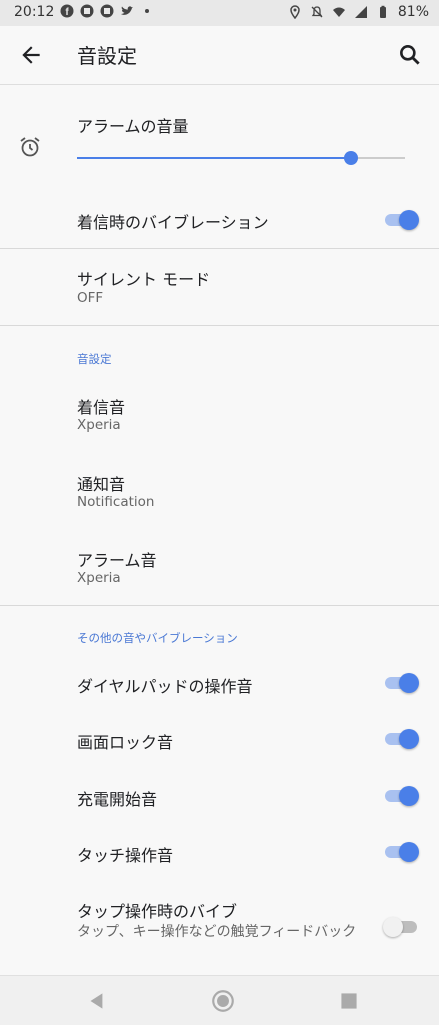 Image resolution: width=439 pixels, height=1025 pixels. I want to click on battery-percent: 81%, so click(413, 12).